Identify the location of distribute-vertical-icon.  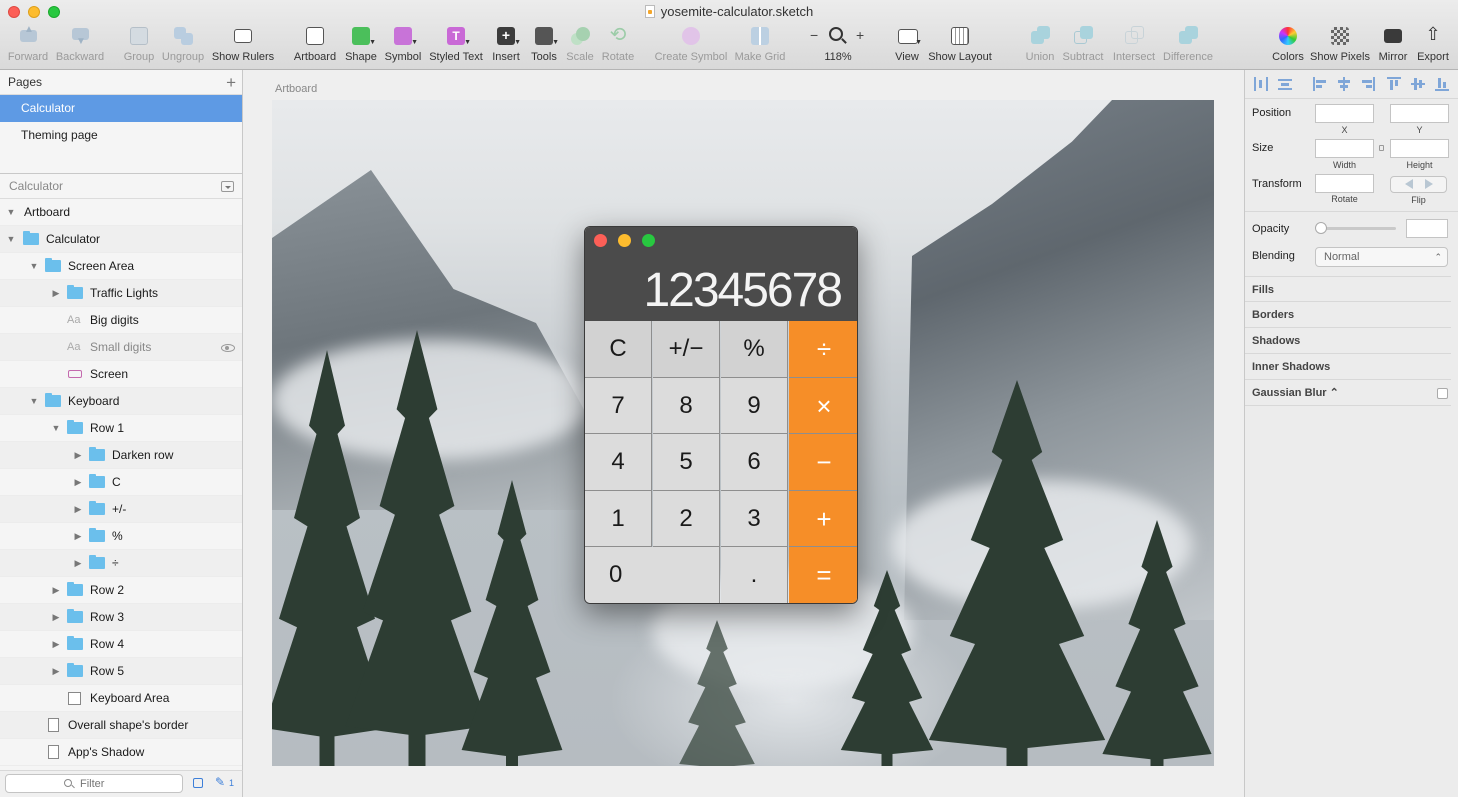
(1285, 84).